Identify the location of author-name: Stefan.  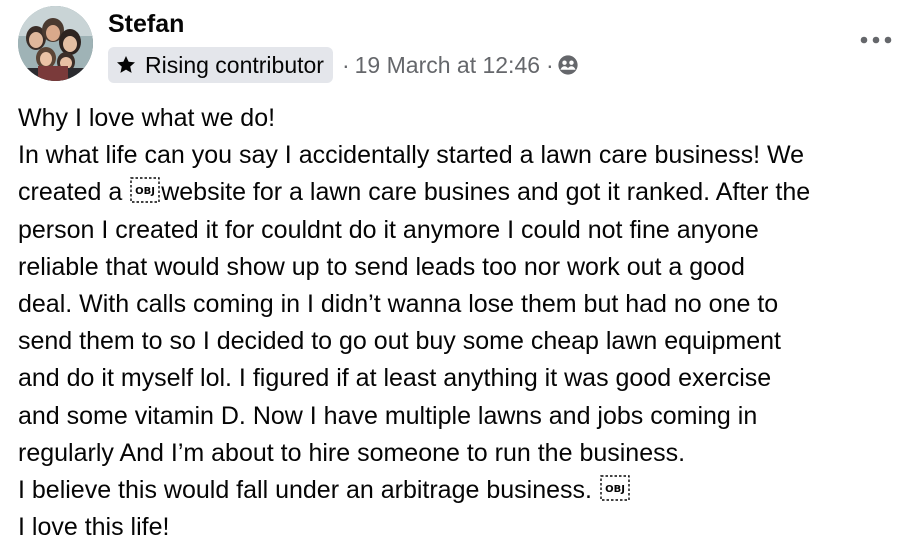
(146, 24).